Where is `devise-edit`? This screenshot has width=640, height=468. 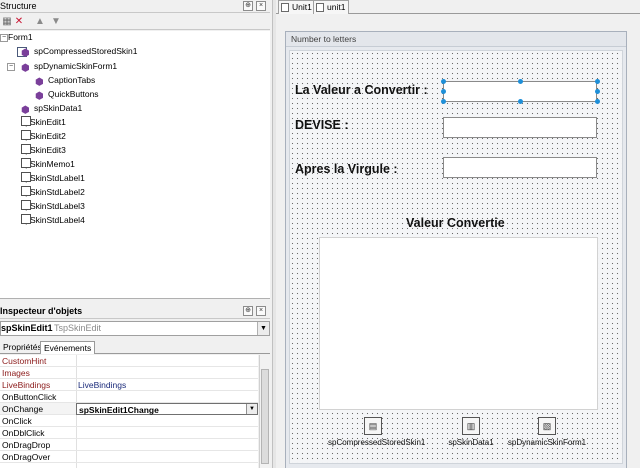
devise-edit is located at coordinates (520, 127).